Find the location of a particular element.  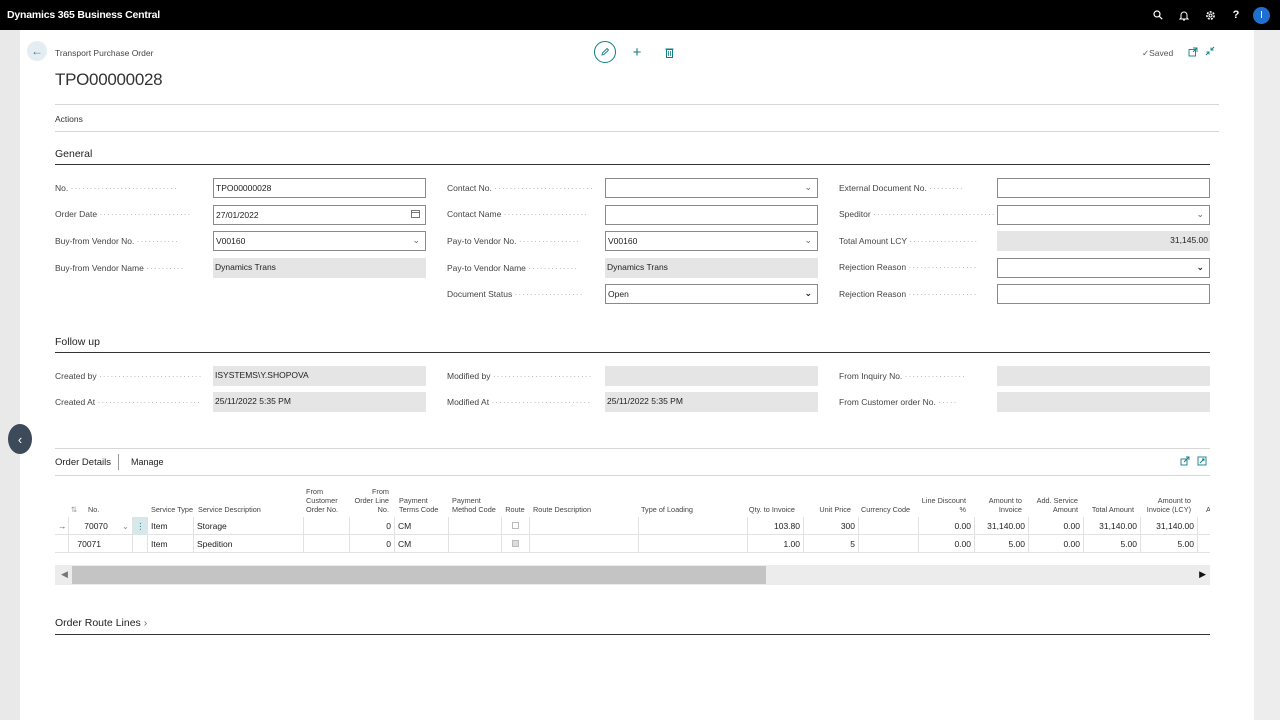

buy-from-vendor-no-field: V00160 ⌄ is located at coordinates (319, 241).